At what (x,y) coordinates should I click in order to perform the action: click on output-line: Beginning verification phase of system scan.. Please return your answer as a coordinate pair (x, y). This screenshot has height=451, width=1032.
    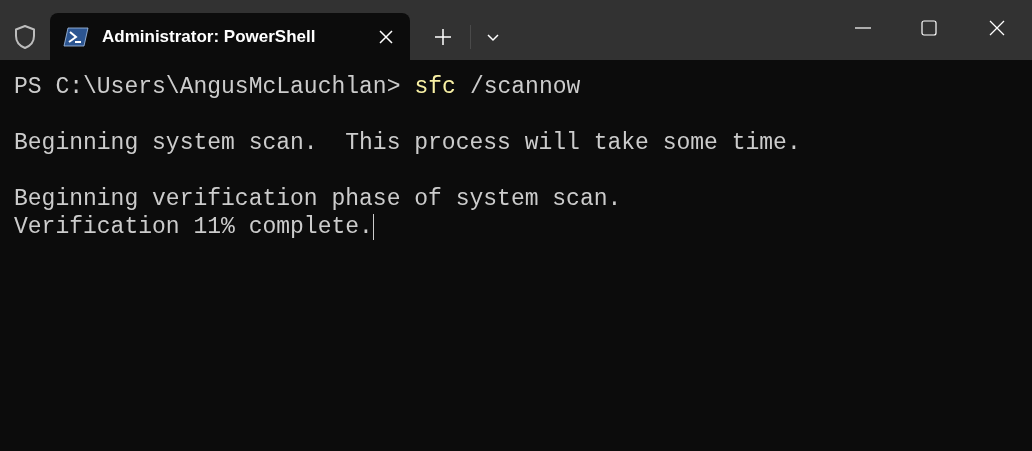
    Looking at the image, I should click on (318, 199).